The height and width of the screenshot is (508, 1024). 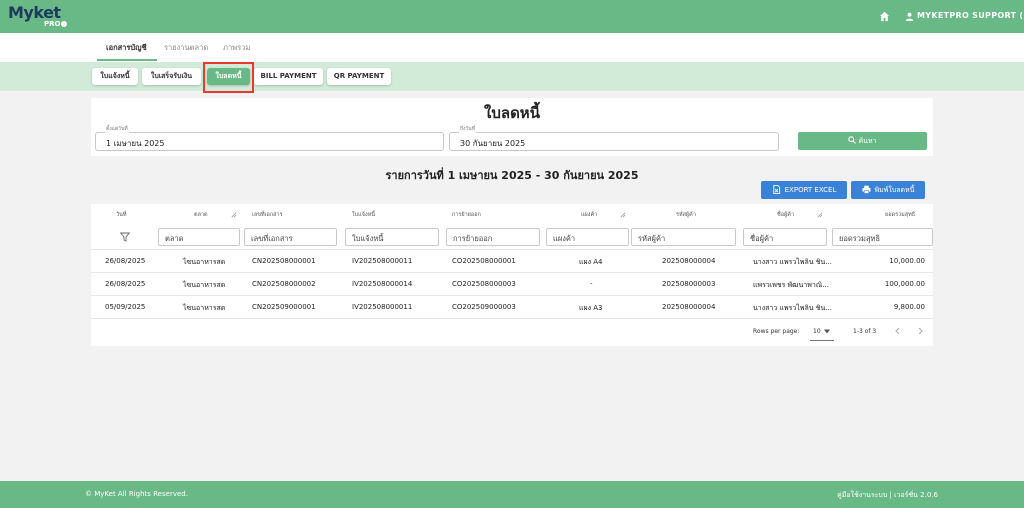 I want to click on page-range-text: 1-3 of 3, so click(x=865, y=331).